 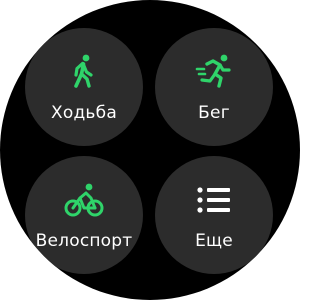 I want to click on walking-label: Ходьба, so click(x=84, y=113).